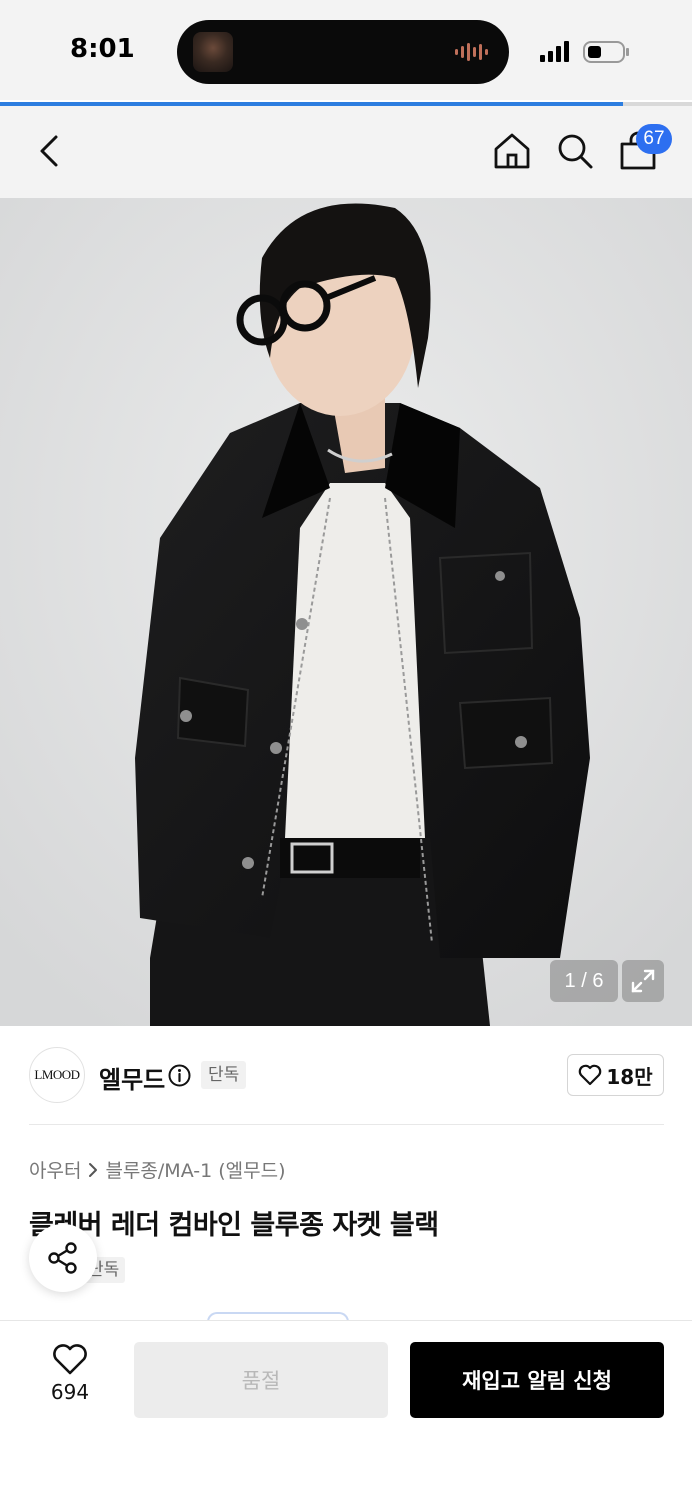  What do you see at coordinates (471, 52) in the screenshot?
I see `audio-waveform-icon` at bounding box center [471, 52].